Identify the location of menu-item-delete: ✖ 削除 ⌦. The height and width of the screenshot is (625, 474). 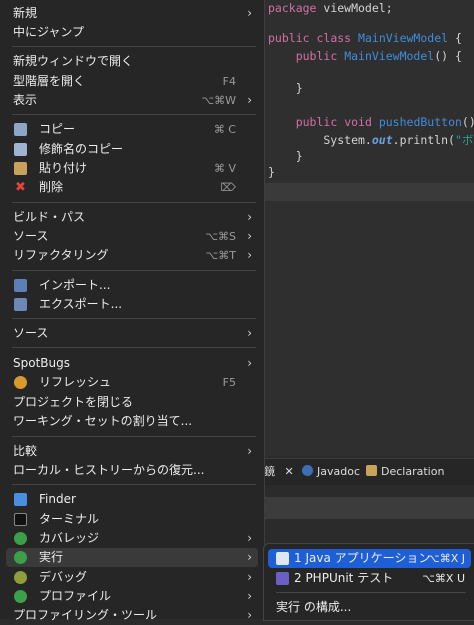
(132, 187).